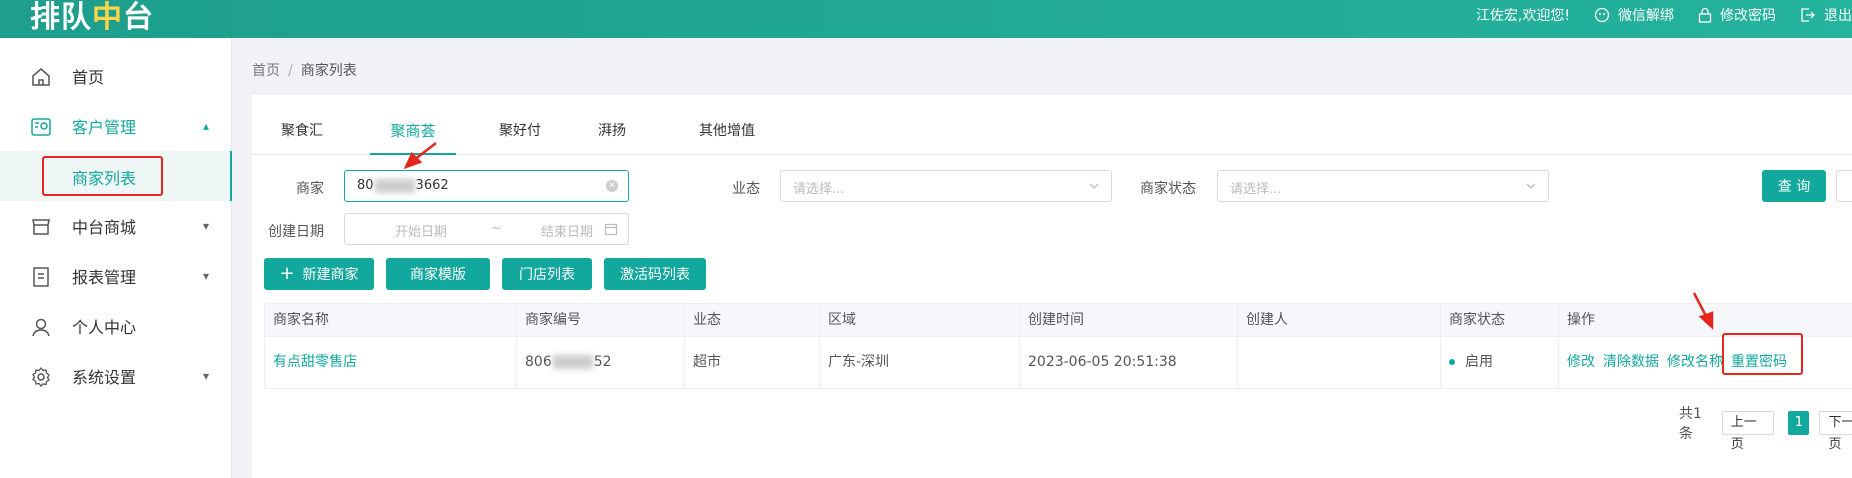 Image resolution: width=1852 pixels, height=478 pixels. Describe the element at coordinates (1129, 320) in the screenshot. I see `column-header: 创建时间` at that location.